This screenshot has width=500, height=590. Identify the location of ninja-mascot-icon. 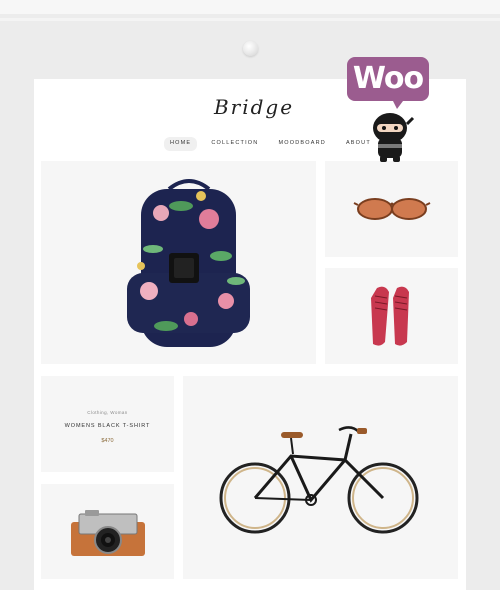
(394, 137).